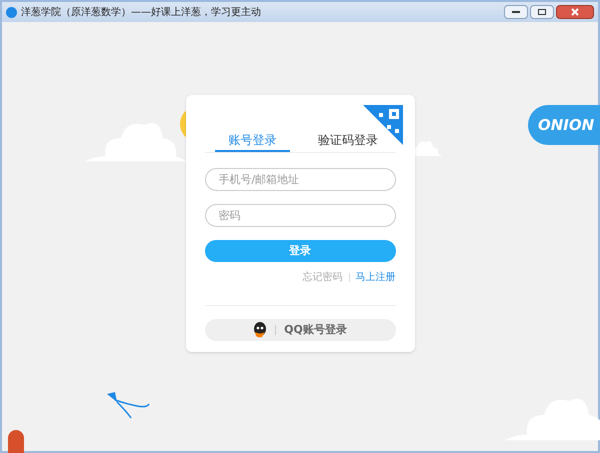 This screenshot has width=600, height=453. Describe the element at coordinates (300, 215) in the screenshot. I see `input-field: 密码` at that location.